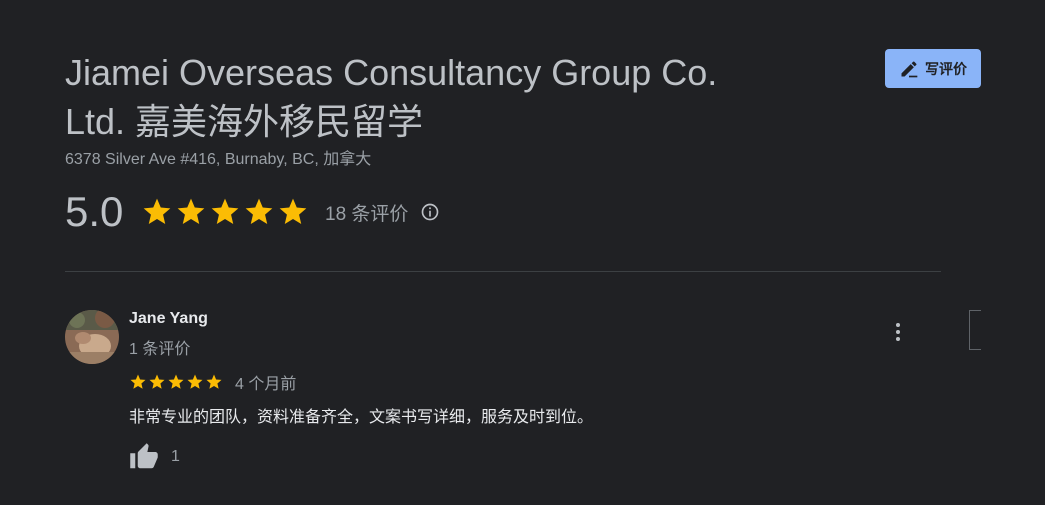 The height and width of the screenshot is (505, 1045). Describe the element at coordinates (160, 349) in the screenshot. I see `reviewer-review-count: 1 条评价` at that location.